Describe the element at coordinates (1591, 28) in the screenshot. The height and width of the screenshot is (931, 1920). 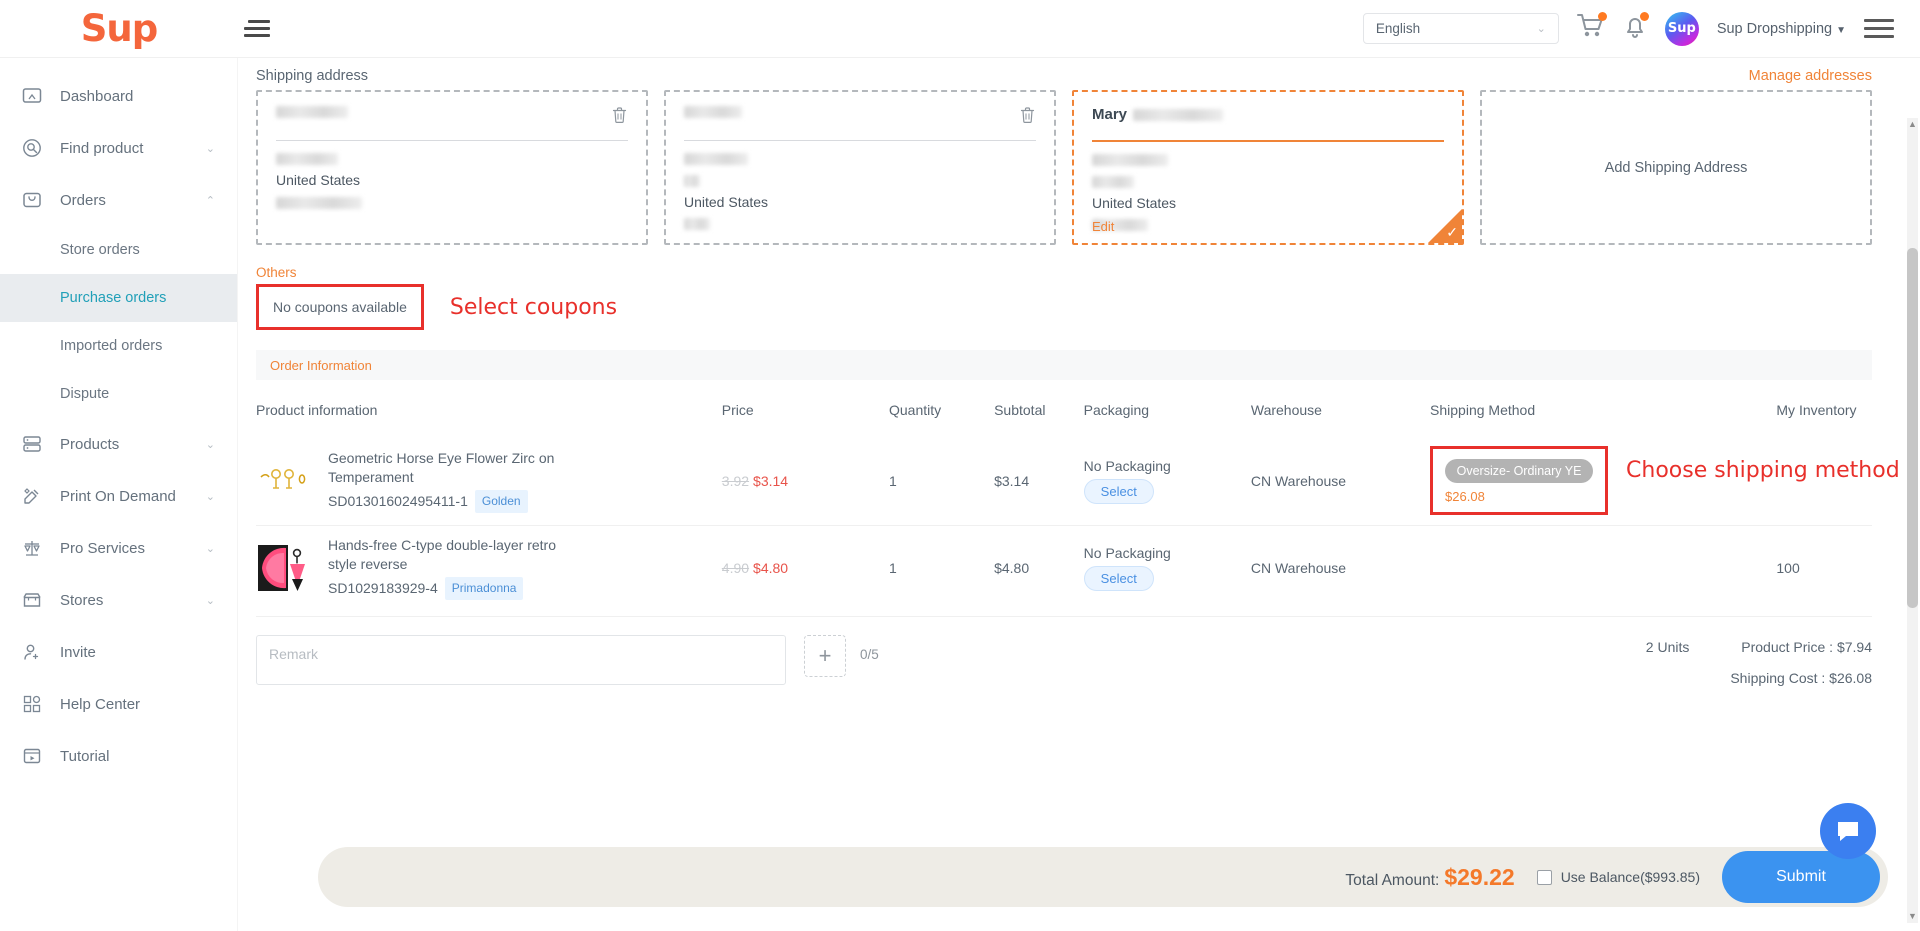
I see `cart-icon` at that location.